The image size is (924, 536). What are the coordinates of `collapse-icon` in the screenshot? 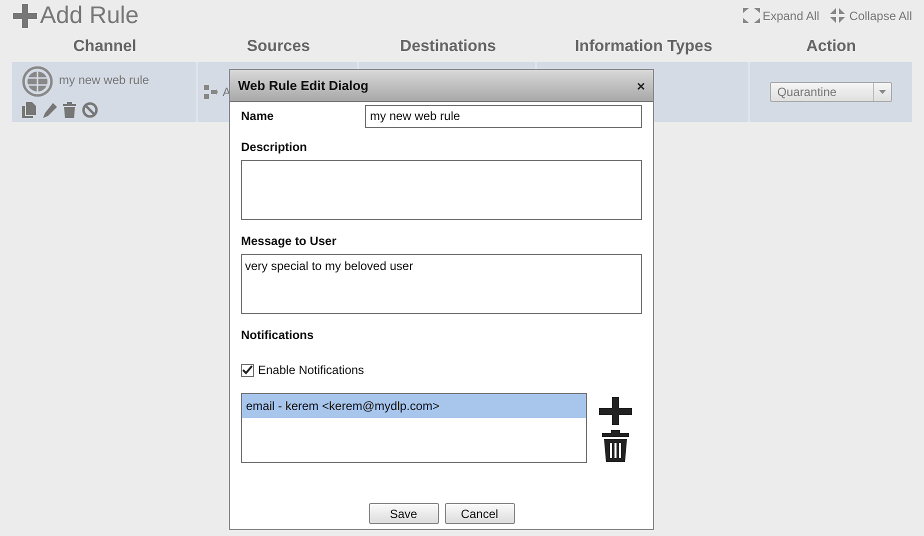 It's located at (837, 15).